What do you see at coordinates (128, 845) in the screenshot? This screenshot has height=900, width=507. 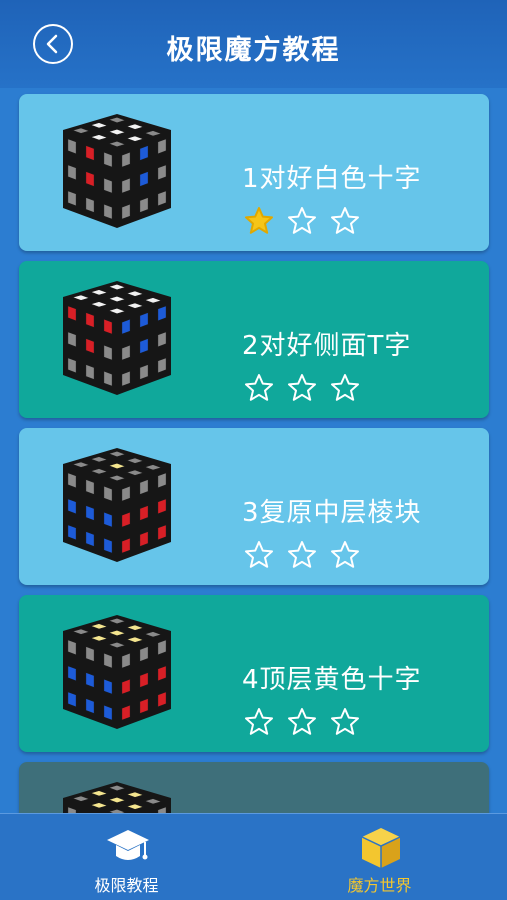 I see `graduation-cap-icon` at bounding box center [128, 845].